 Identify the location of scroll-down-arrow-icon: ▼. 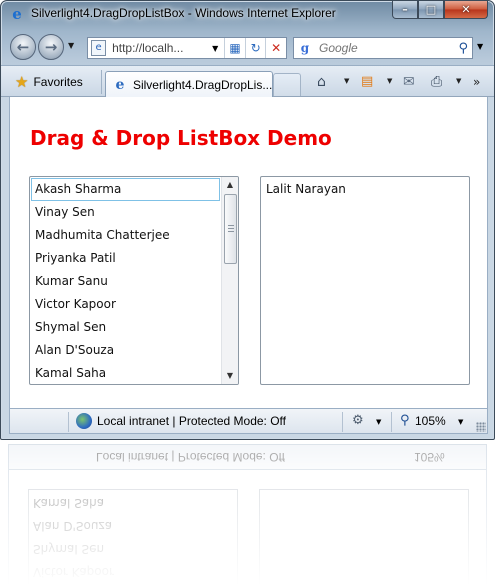
(230, 376).